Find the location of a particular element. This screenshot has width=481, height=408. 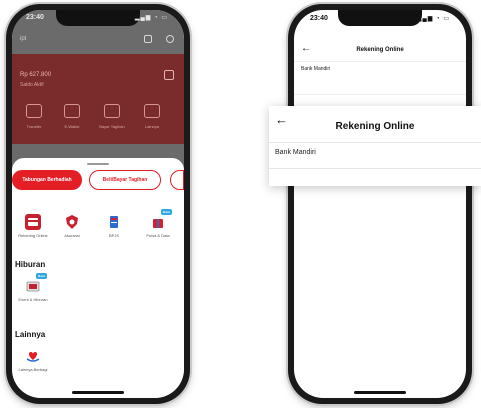

document-icon is located at coordinates (114, 222).